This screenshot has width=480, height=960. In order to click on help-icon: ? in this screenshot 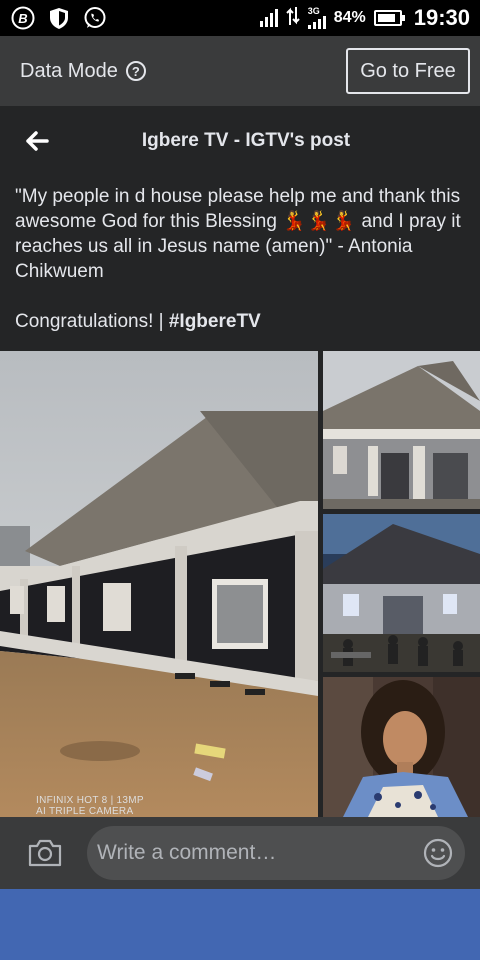, I will do `click(135, 71)`.